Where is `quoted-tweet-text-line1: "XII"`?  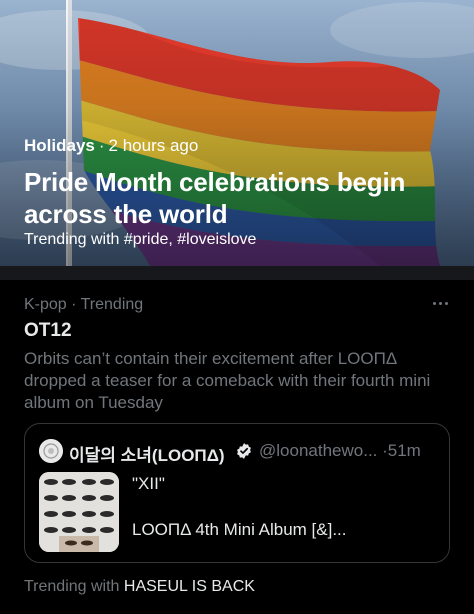
quoted-tweet-text-line1: "XII" is located at coordinates (148, 483).